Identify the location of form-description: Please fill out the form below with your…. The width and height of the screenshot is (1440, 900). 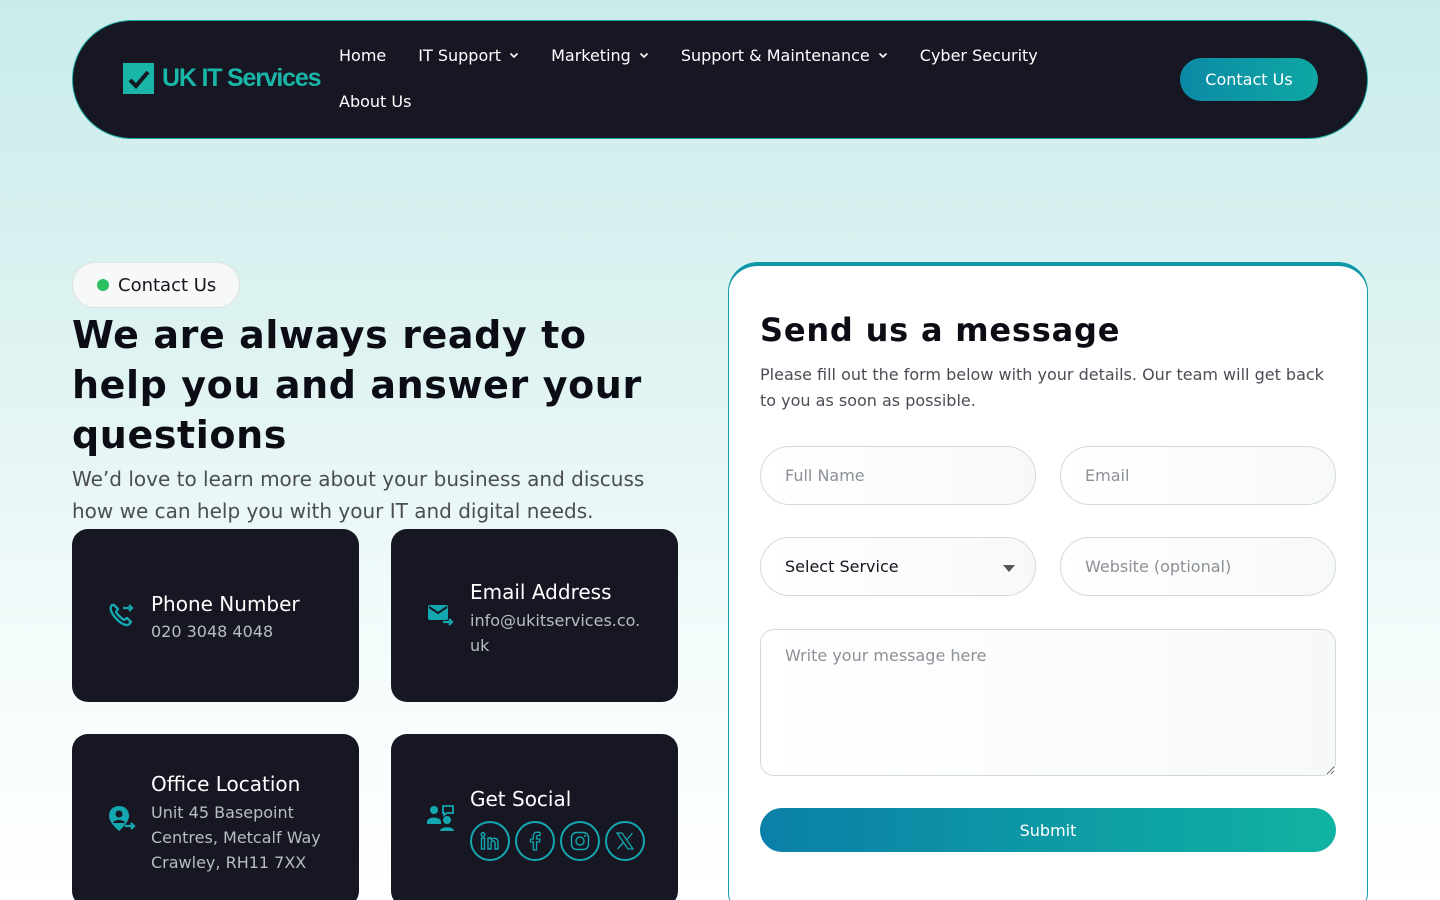
(1042, 387).